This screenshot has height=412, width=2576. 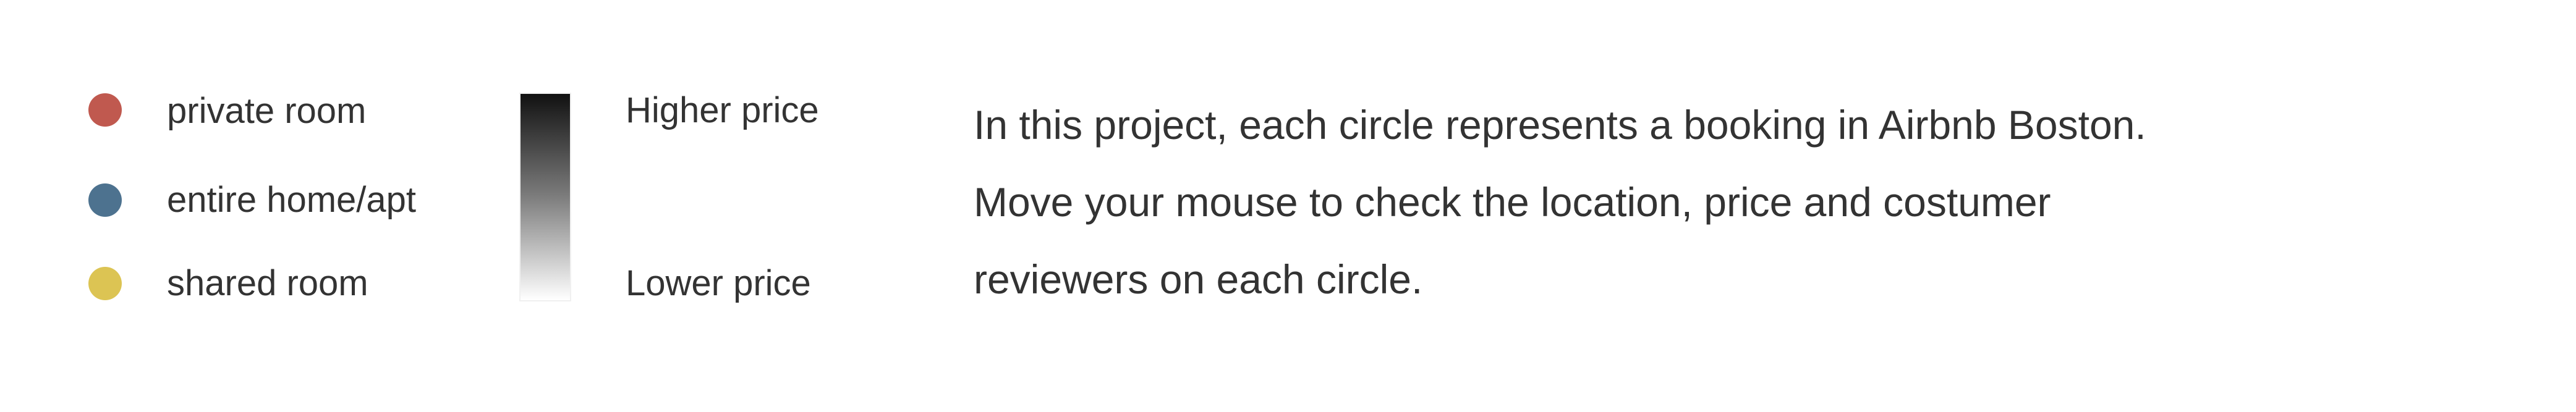 I want to click on shared-room-label: shared room, so click(x=267, y=283).